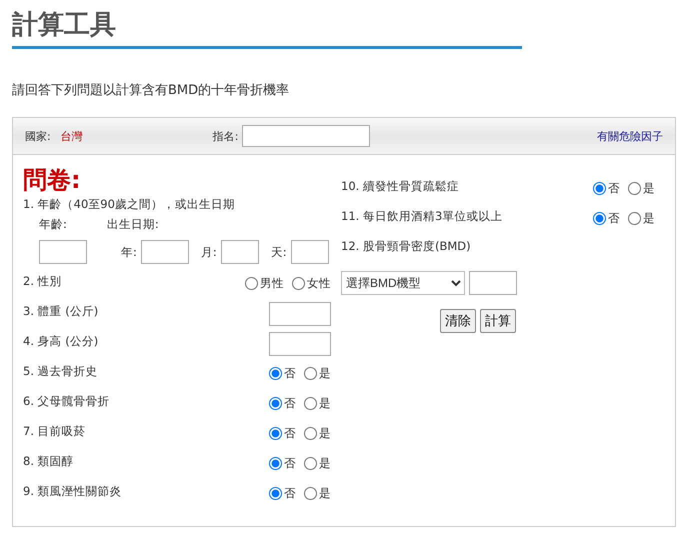  What do you see at coordinates (208, 252) in the screenshot?
I see `date-part-label: 月:` at bounding box center [208, 252].